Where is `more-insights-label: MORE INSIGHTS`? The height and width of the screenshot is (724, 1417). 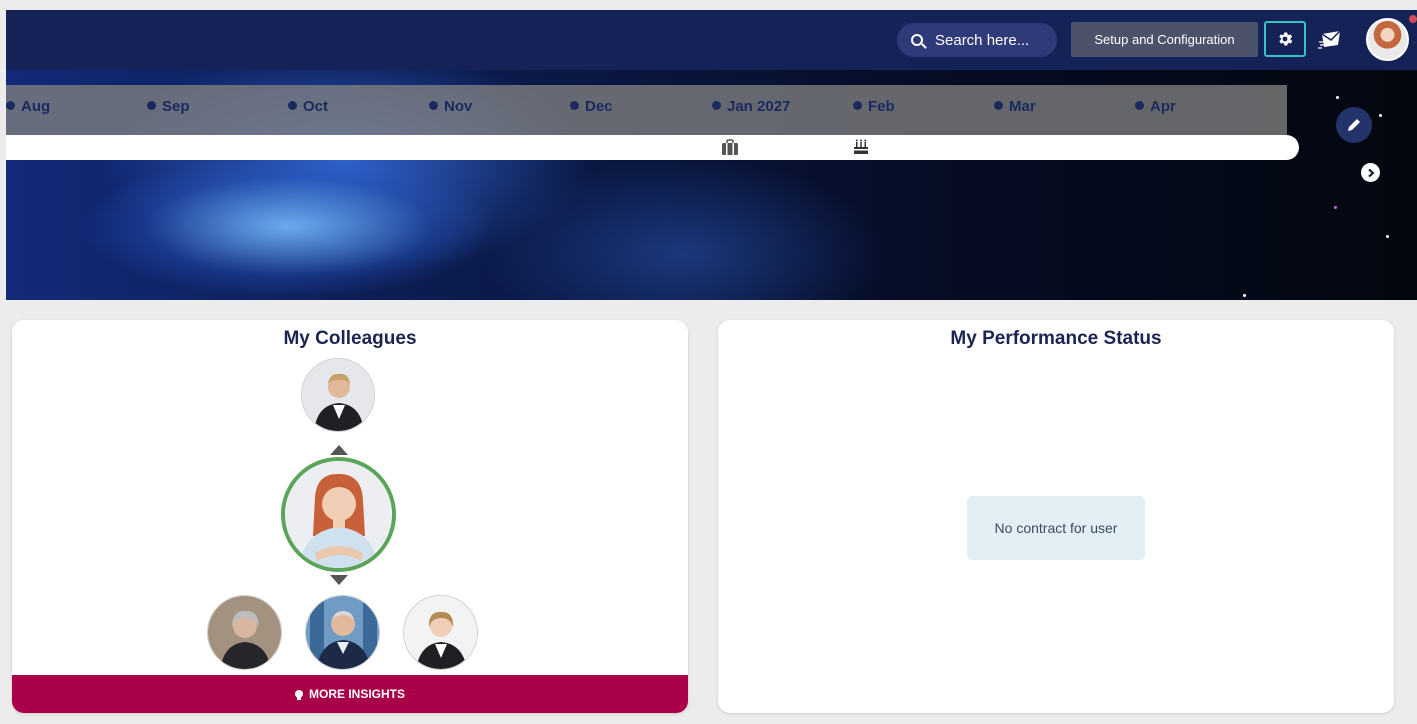 more-insights-label: MORE INSIGHTS is located at coordinates (356, 694).